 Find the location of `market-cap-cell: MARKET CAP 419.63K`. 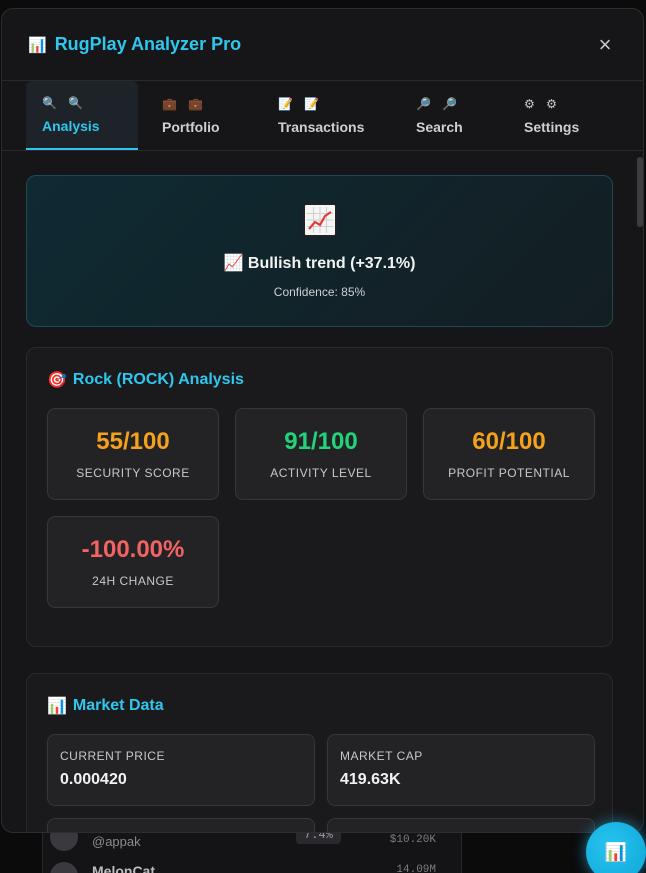

market-cap-cell: MARKET CAP 419.63K is located at coordinates (461, 770).